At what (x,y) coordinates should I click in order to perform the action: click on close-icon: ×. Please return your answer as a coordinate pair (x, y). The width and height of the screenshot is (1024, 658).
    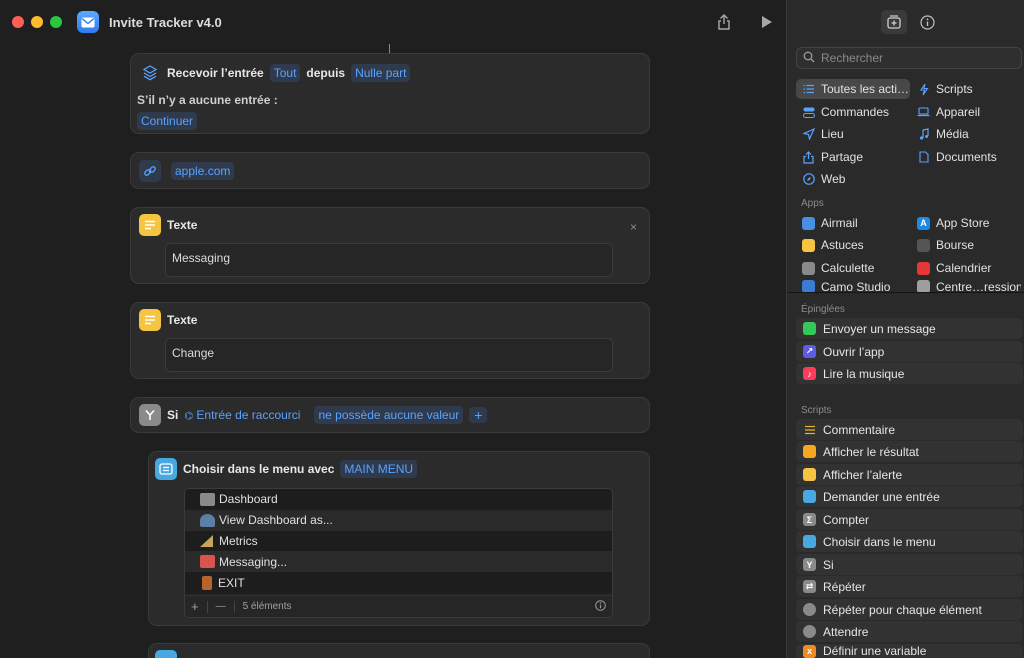
    Looking at the image, I should click on (633, 227).